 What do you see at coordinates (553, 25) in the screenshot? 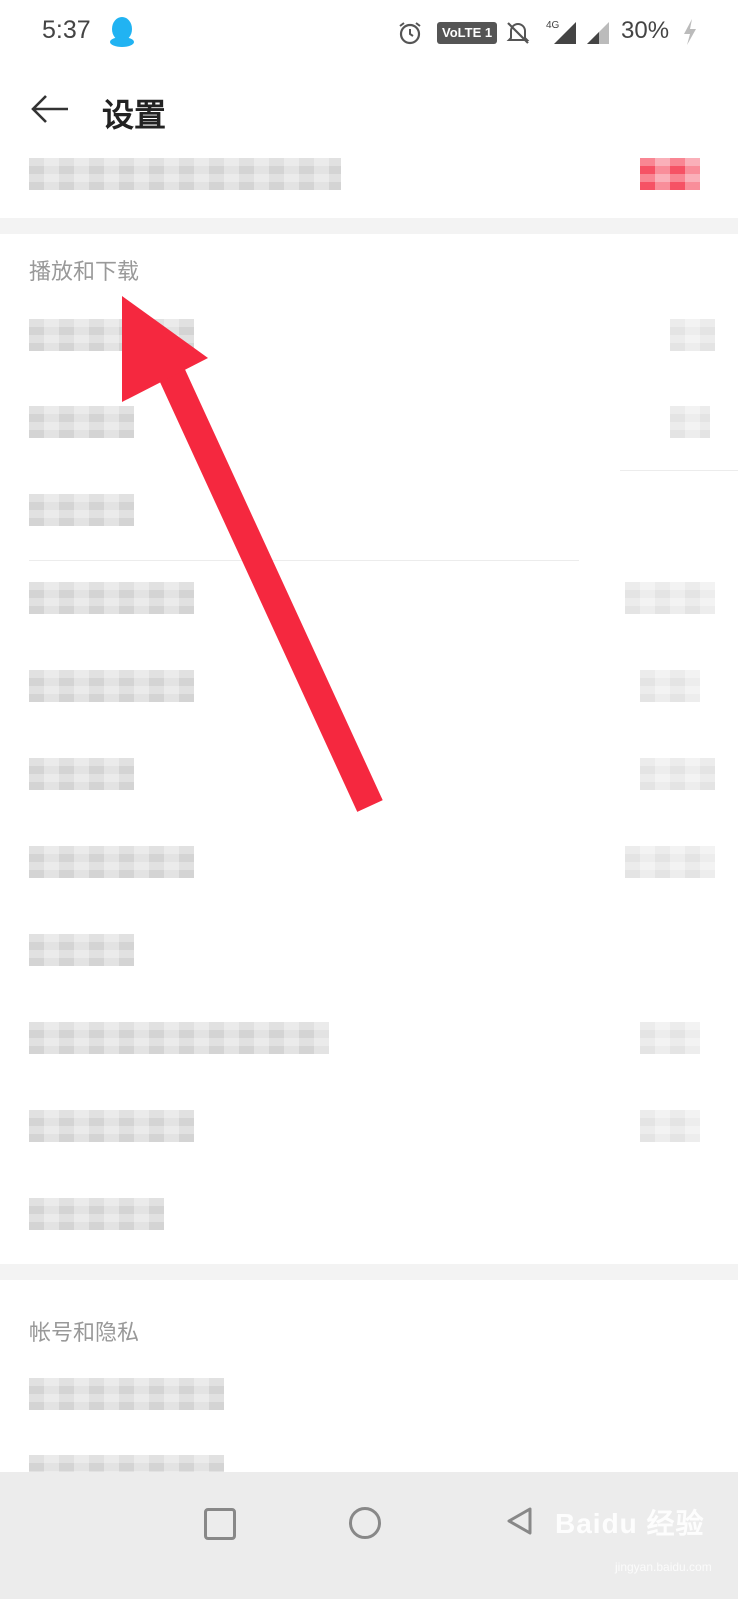
I see `svg-text: 4G` at bounding box center [553, 25].